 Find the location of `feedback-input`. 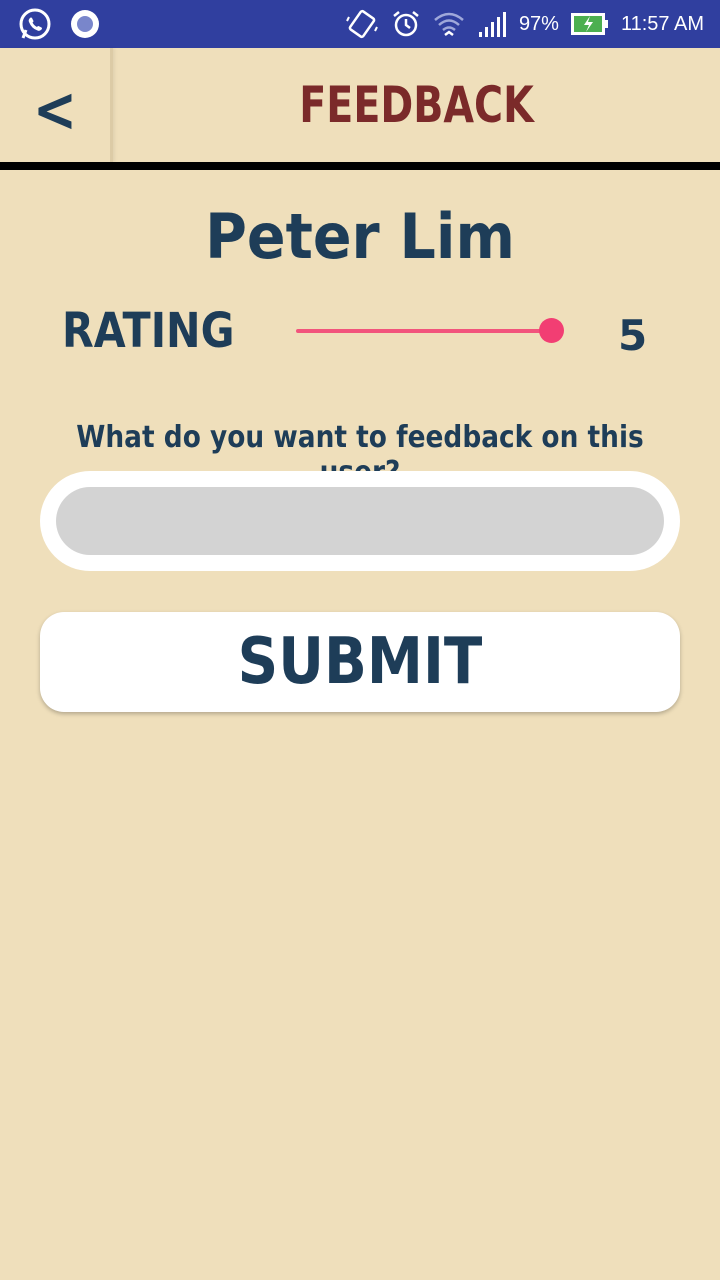

feedback-input is located at coordinates (360, 521).